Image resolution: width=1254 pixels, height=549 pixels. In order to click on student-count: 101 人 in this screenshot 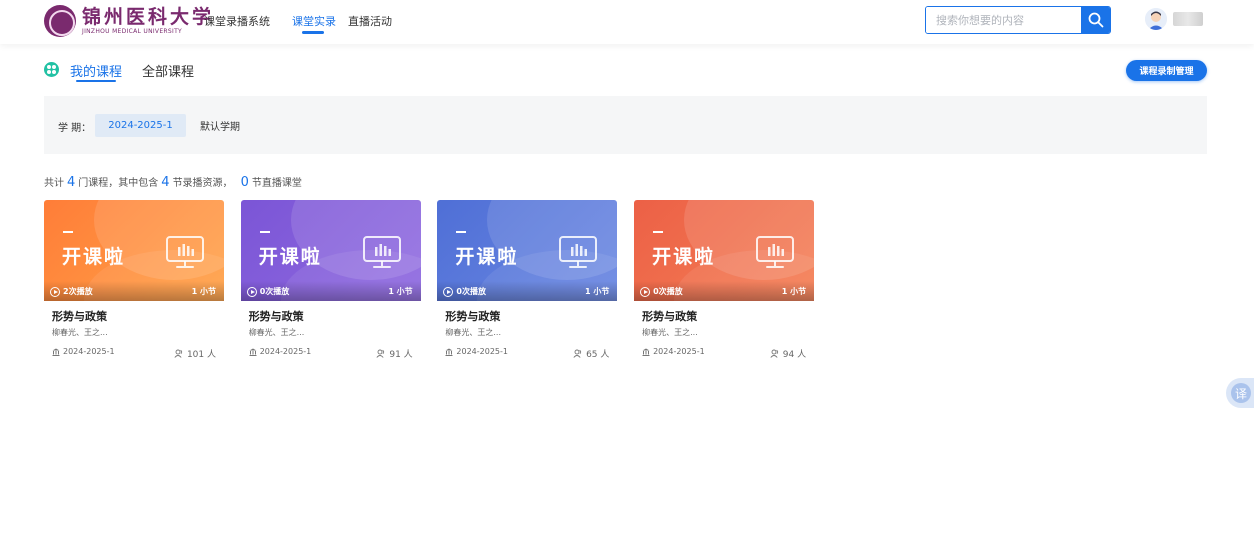, I will do `click(195, 353)`.